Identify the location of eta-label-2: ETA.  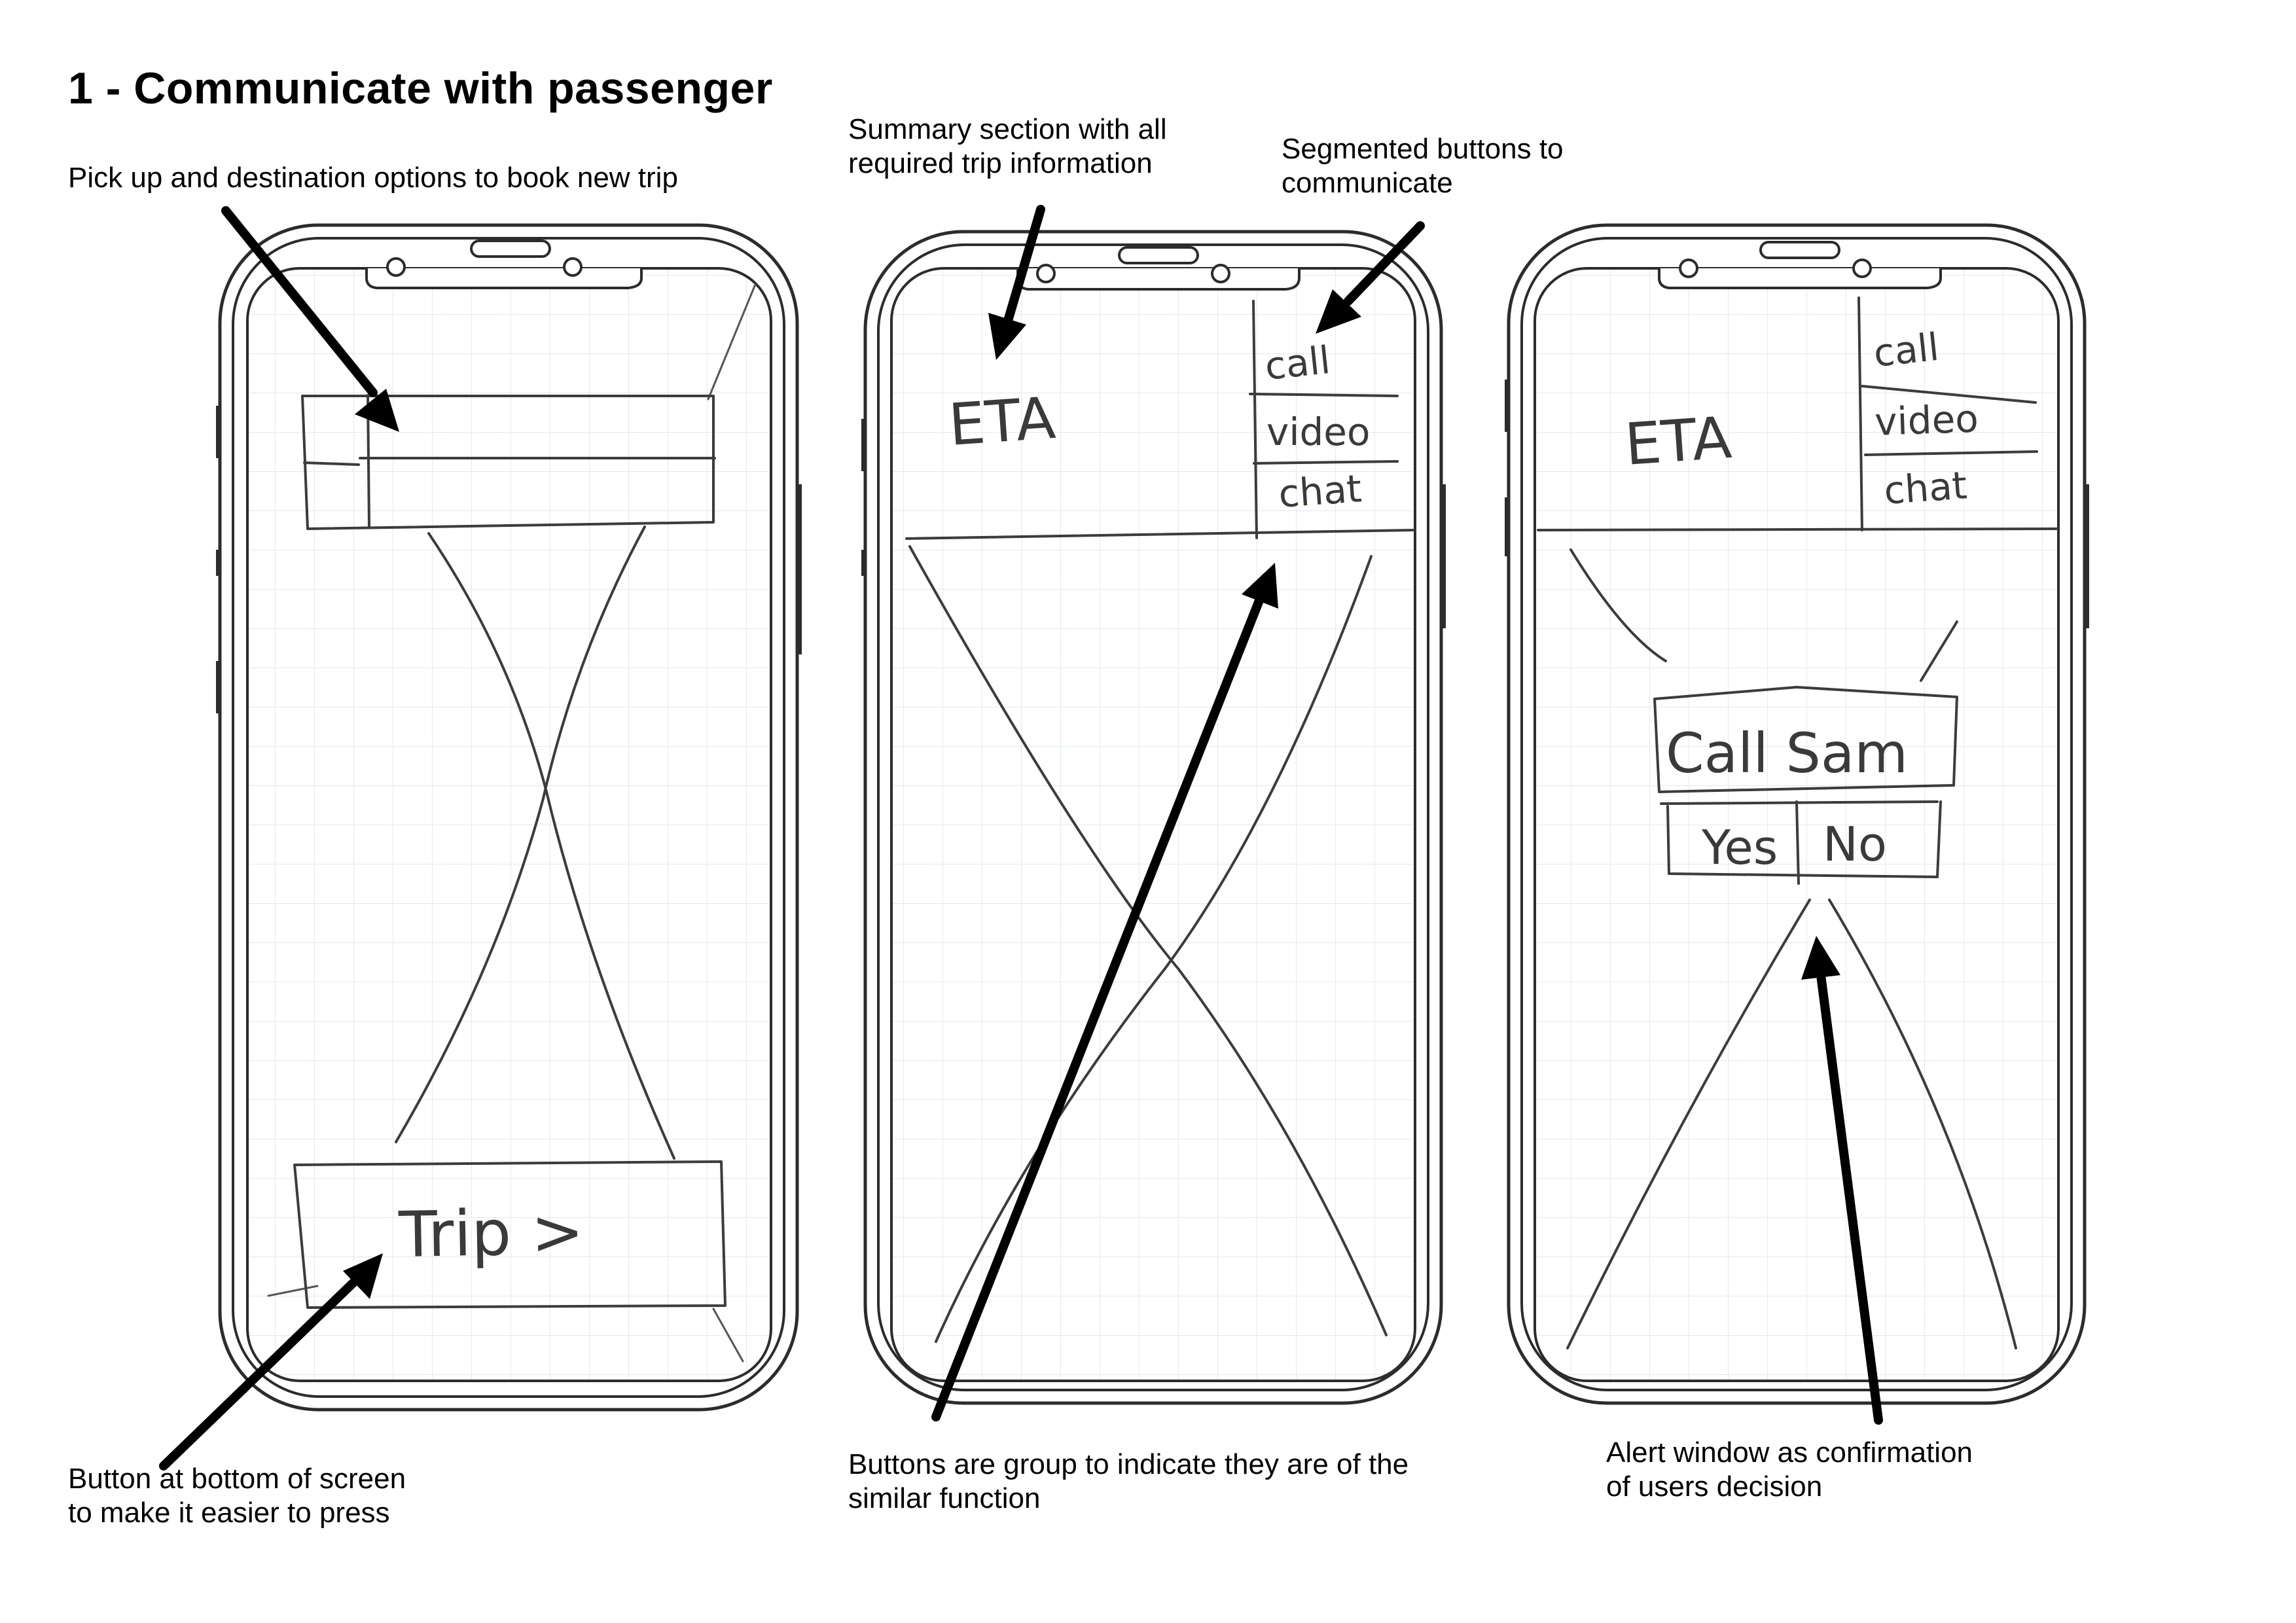
(1002, 422).